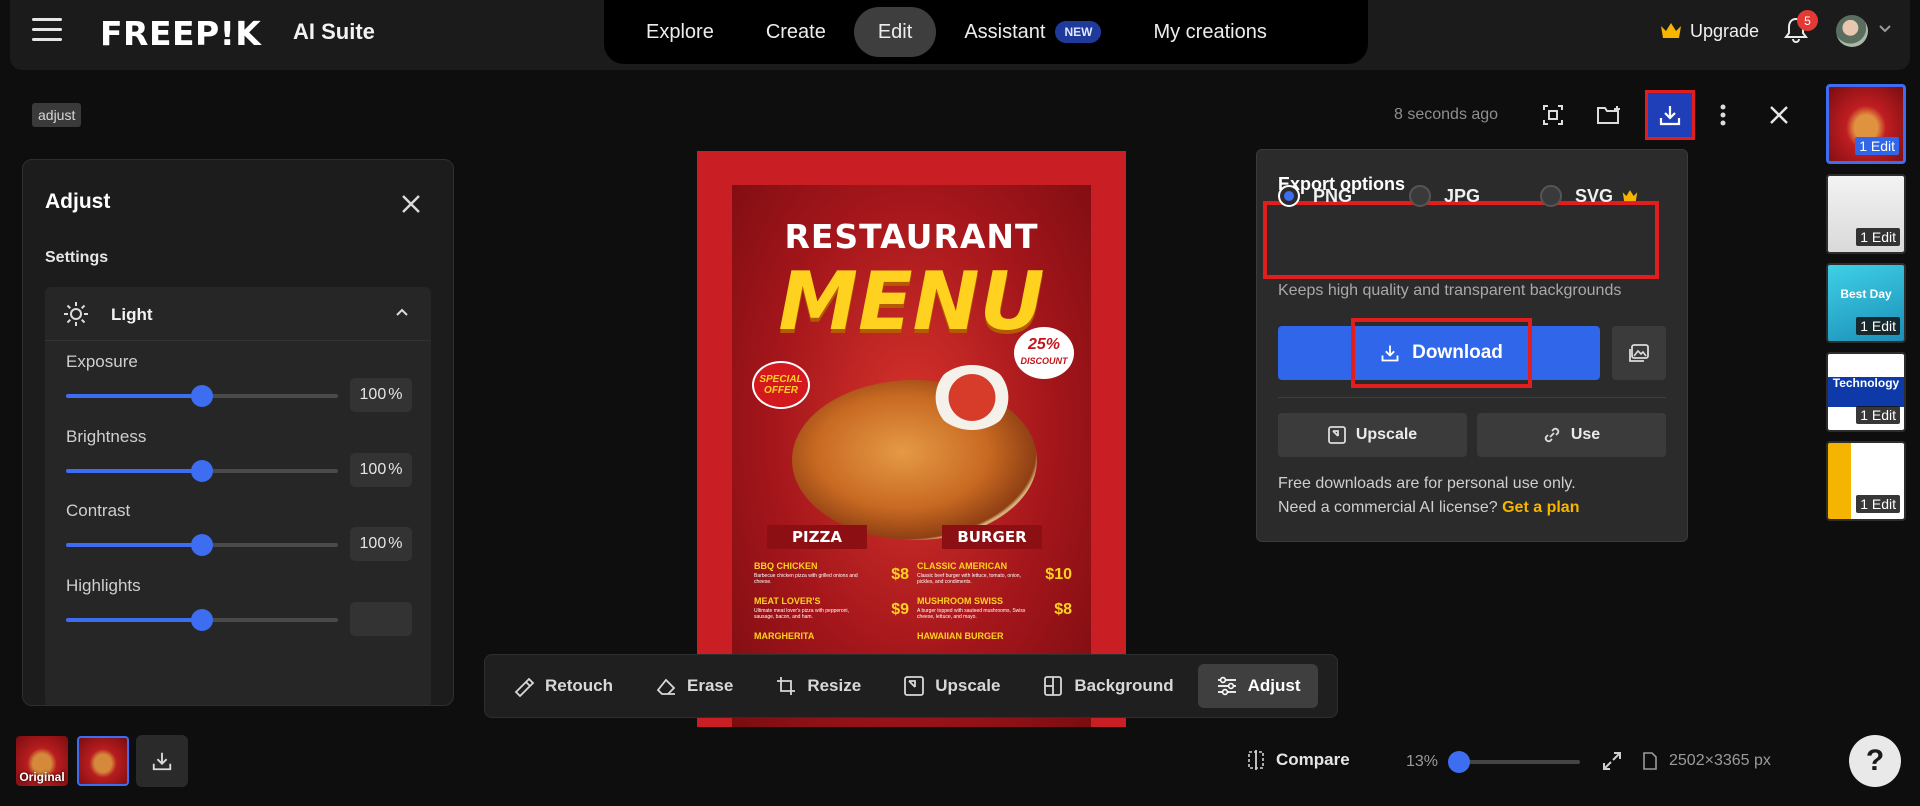 The height and width of the screenshot is (806, 1920). Describe the element at coordinates (1866, 303) in the screenshot. I see `history-thumbnail: Best Day 1 Edit` at that location.